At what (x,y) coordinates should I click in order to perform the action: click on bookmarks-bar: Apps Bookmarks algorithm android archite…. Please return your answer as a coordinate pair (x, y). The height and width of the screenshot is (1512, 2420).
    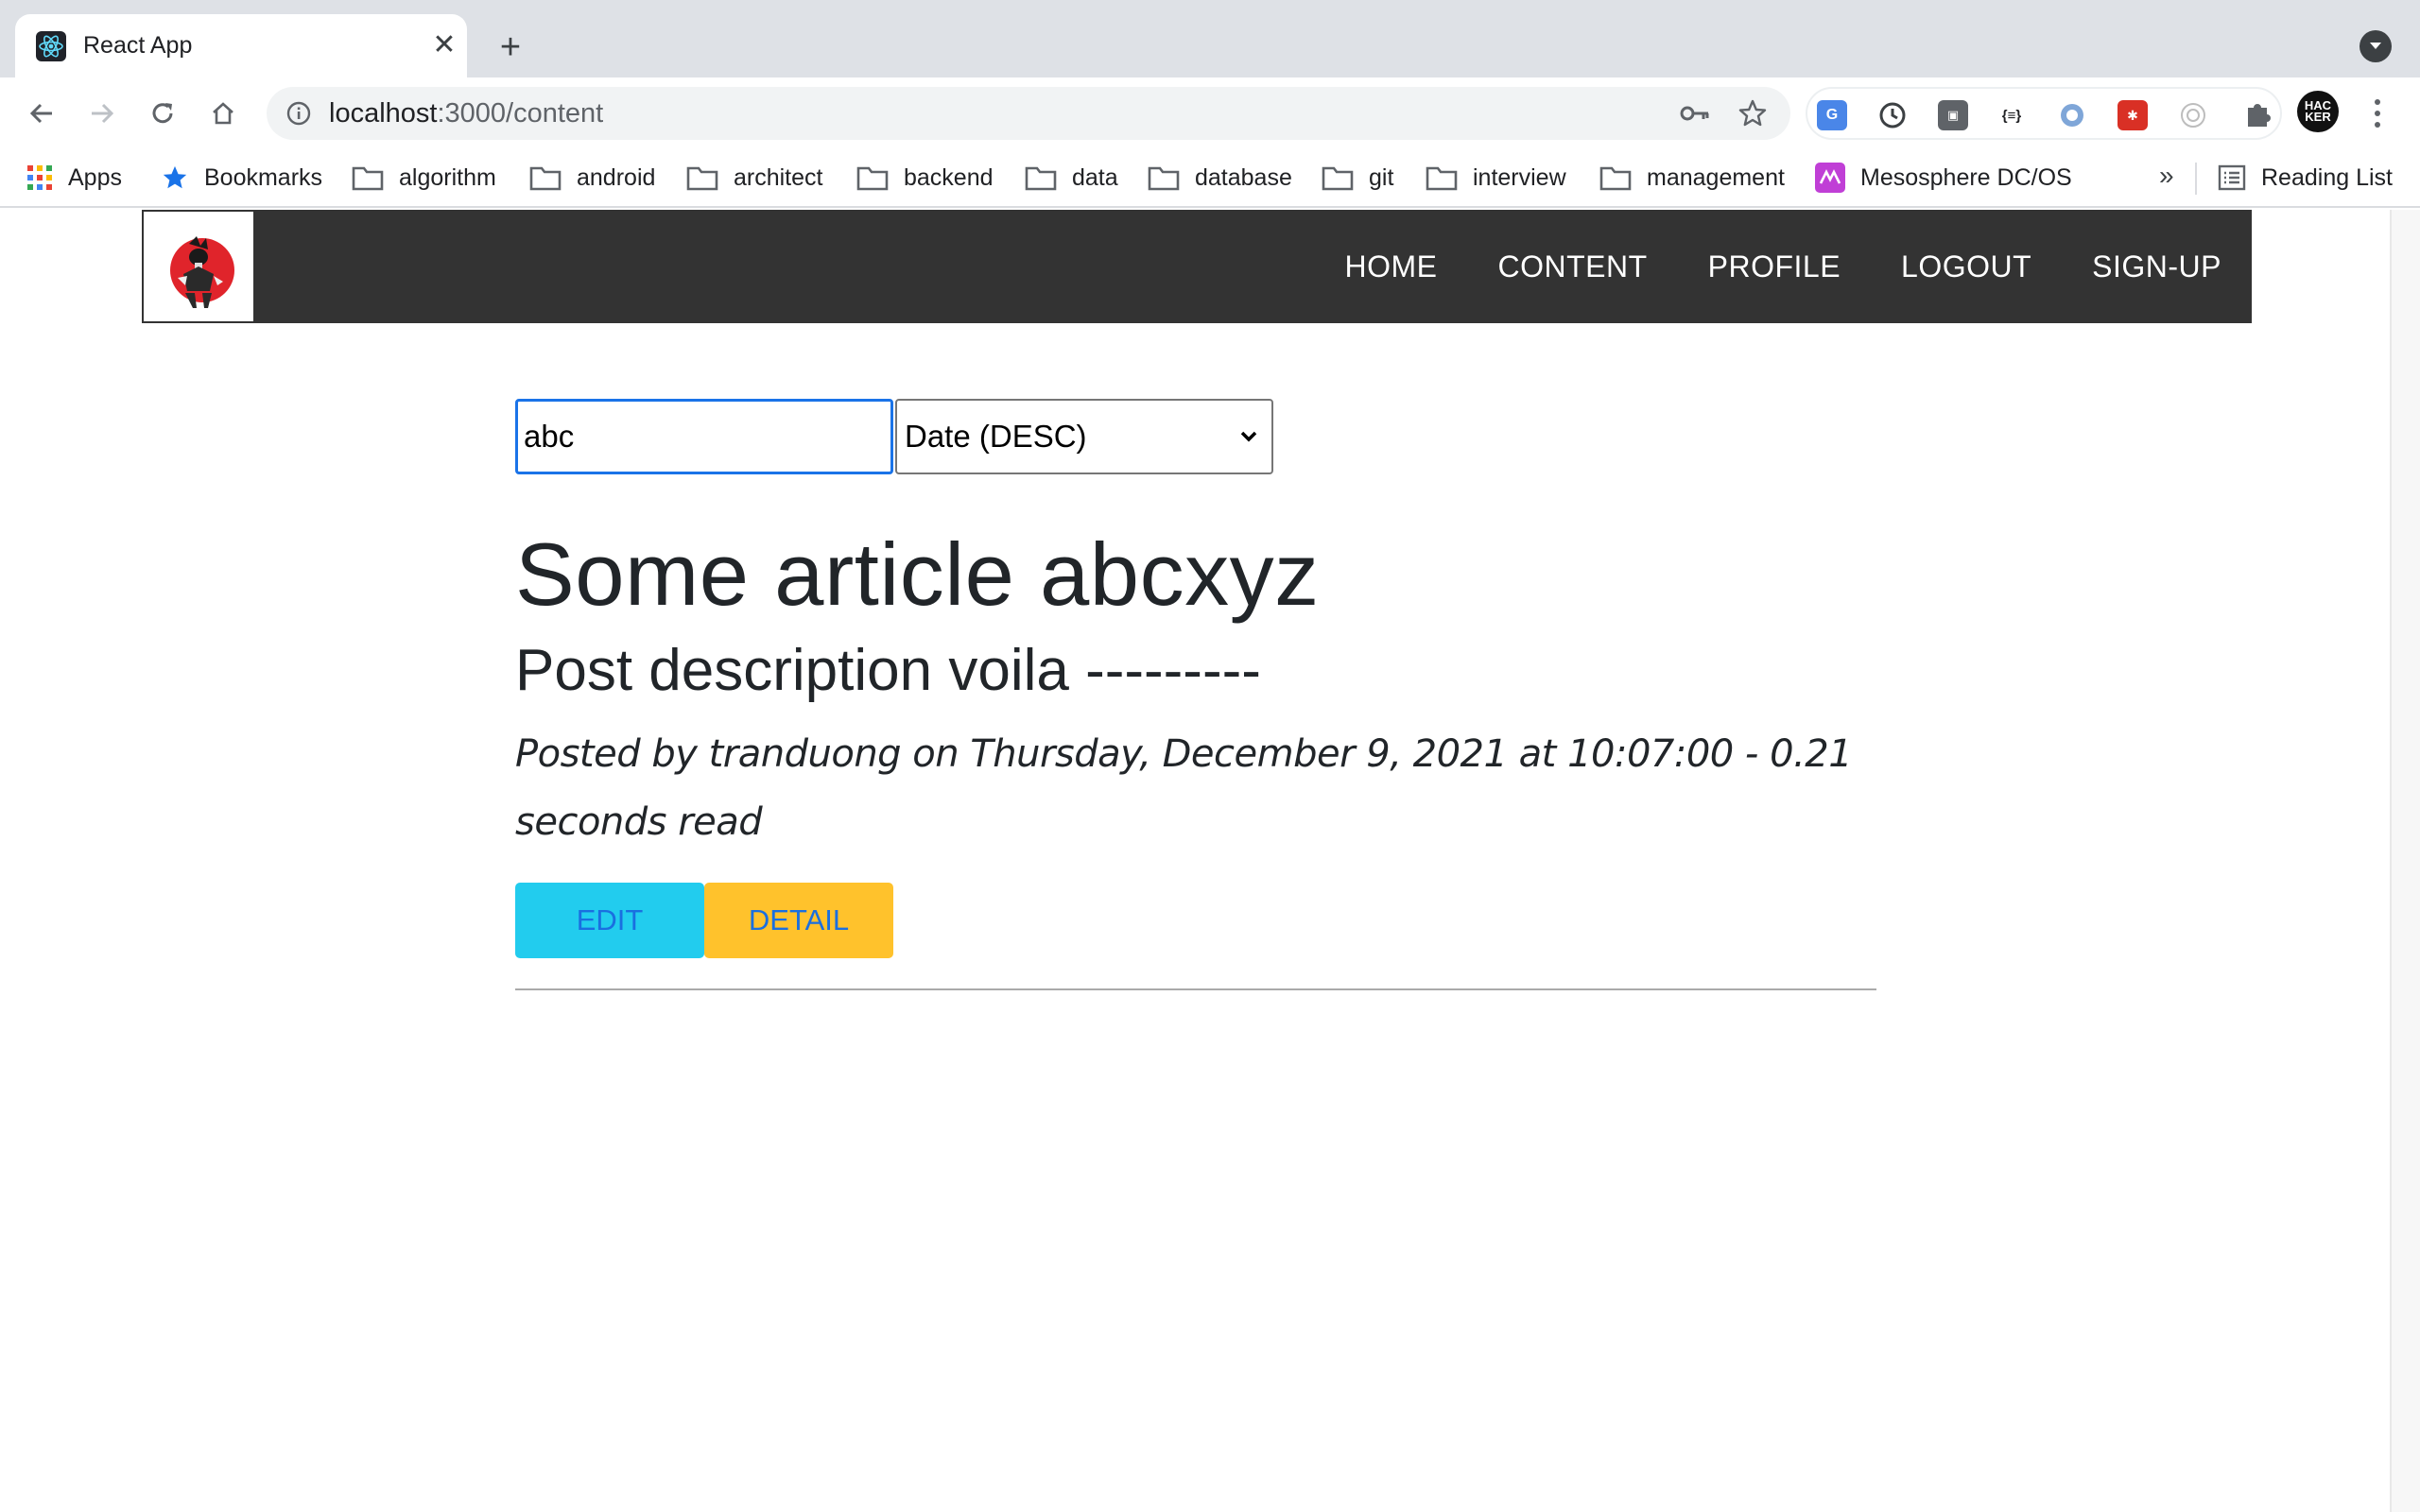
    Looking at the image, I should click on (1210, 178).